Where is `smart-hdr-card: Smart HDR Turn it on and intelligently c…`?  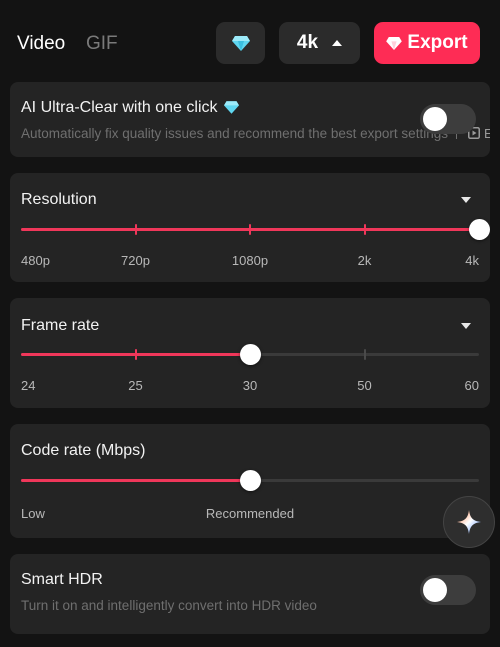
smart-hdr-card: Smart HDR Turn it on and intelligently c… is located at coordinates (250, 594).